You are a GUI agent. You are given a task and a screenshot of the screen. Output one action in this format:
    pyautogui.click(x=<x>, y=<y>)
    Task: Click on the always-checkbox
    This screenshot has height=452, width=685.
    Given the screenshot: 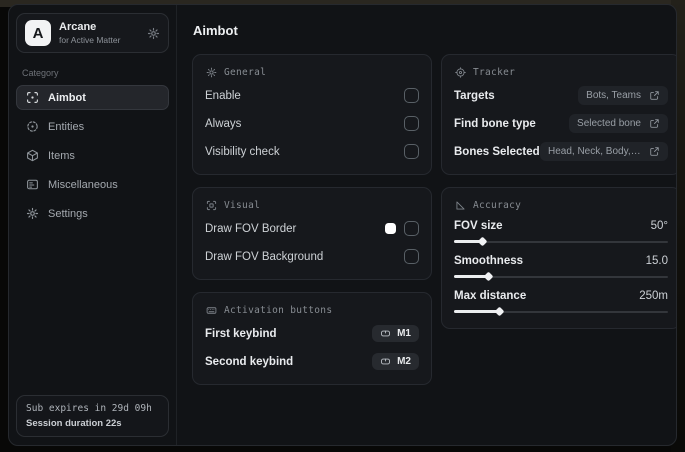 What is the action you would take?
    pyautogui.click(x=411, y=123)
    